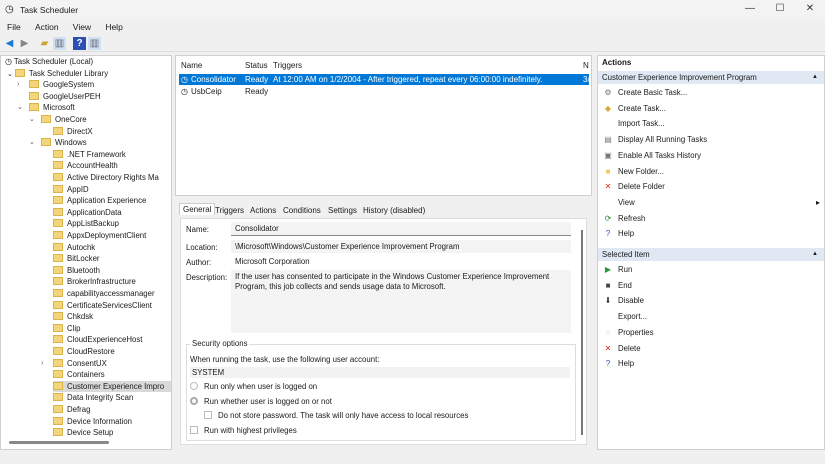 The image size is (825, 464). I want to click on tree-item: AppID, so click(71, 190).